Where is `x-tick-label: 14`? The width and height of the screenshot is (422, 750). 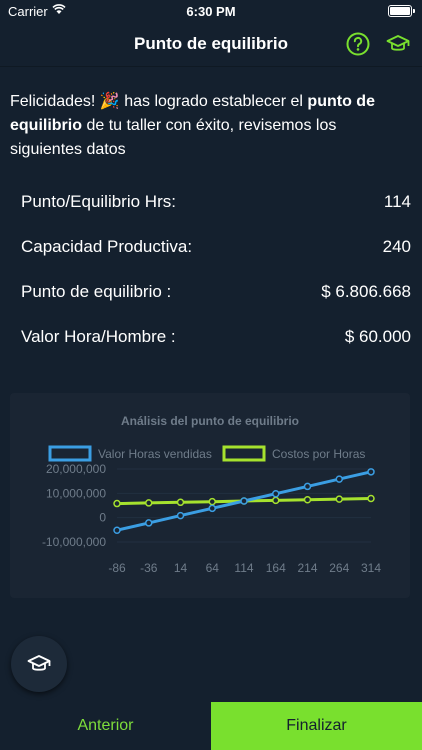
x-tick-label: 14 is located at coordinates (181, 568).